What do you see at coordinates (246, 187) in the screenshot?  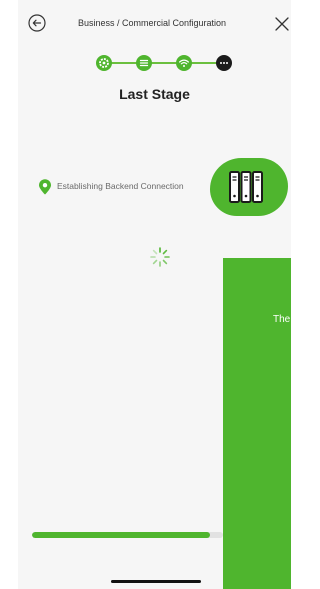 I see `server-rack-icon` at bounding box center [246, 187].